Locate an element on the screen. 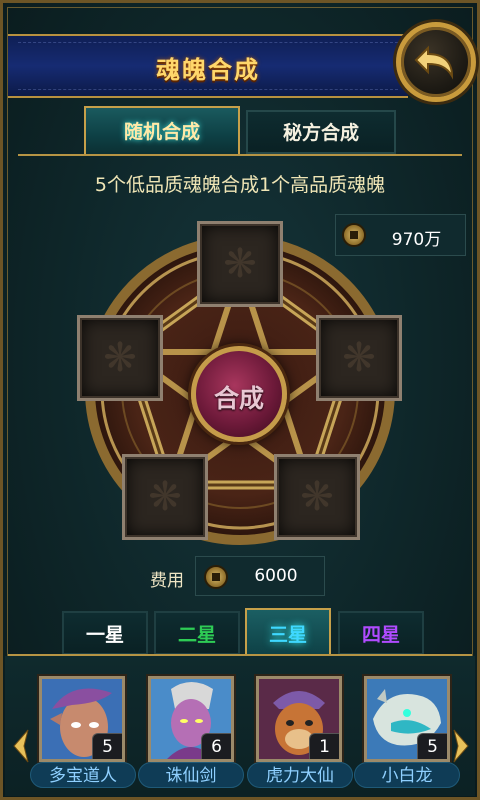 The width and height of the screenshot is (480, 800). cost-display: 6000 is located at coordinates (260, 576).